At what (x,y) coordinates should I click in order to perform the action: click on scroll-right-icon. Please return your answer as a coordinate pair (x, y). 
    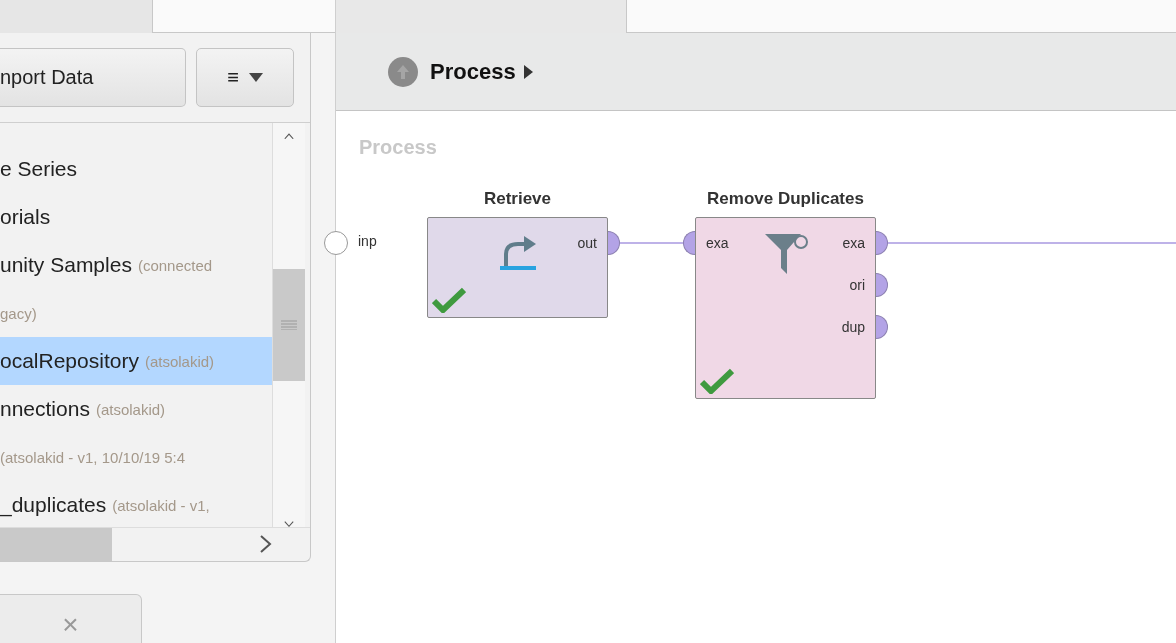
    Looking at the image, I should click on (266, 544).